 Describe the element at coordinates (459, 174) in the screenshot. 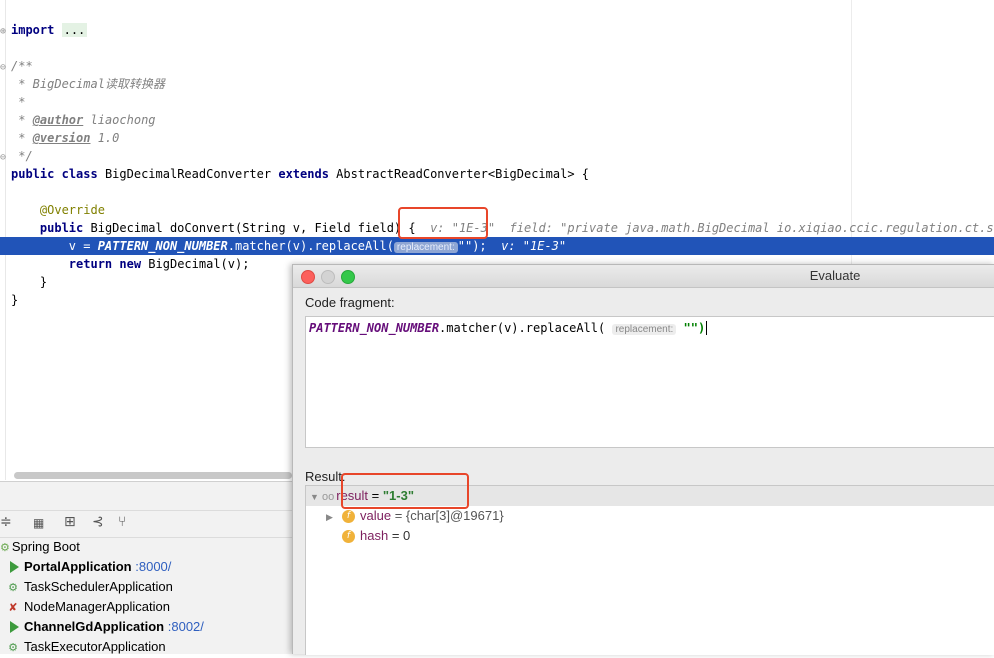

I see `superclass-name: AbstractReadConverter<BigDecimal> {` at that location.